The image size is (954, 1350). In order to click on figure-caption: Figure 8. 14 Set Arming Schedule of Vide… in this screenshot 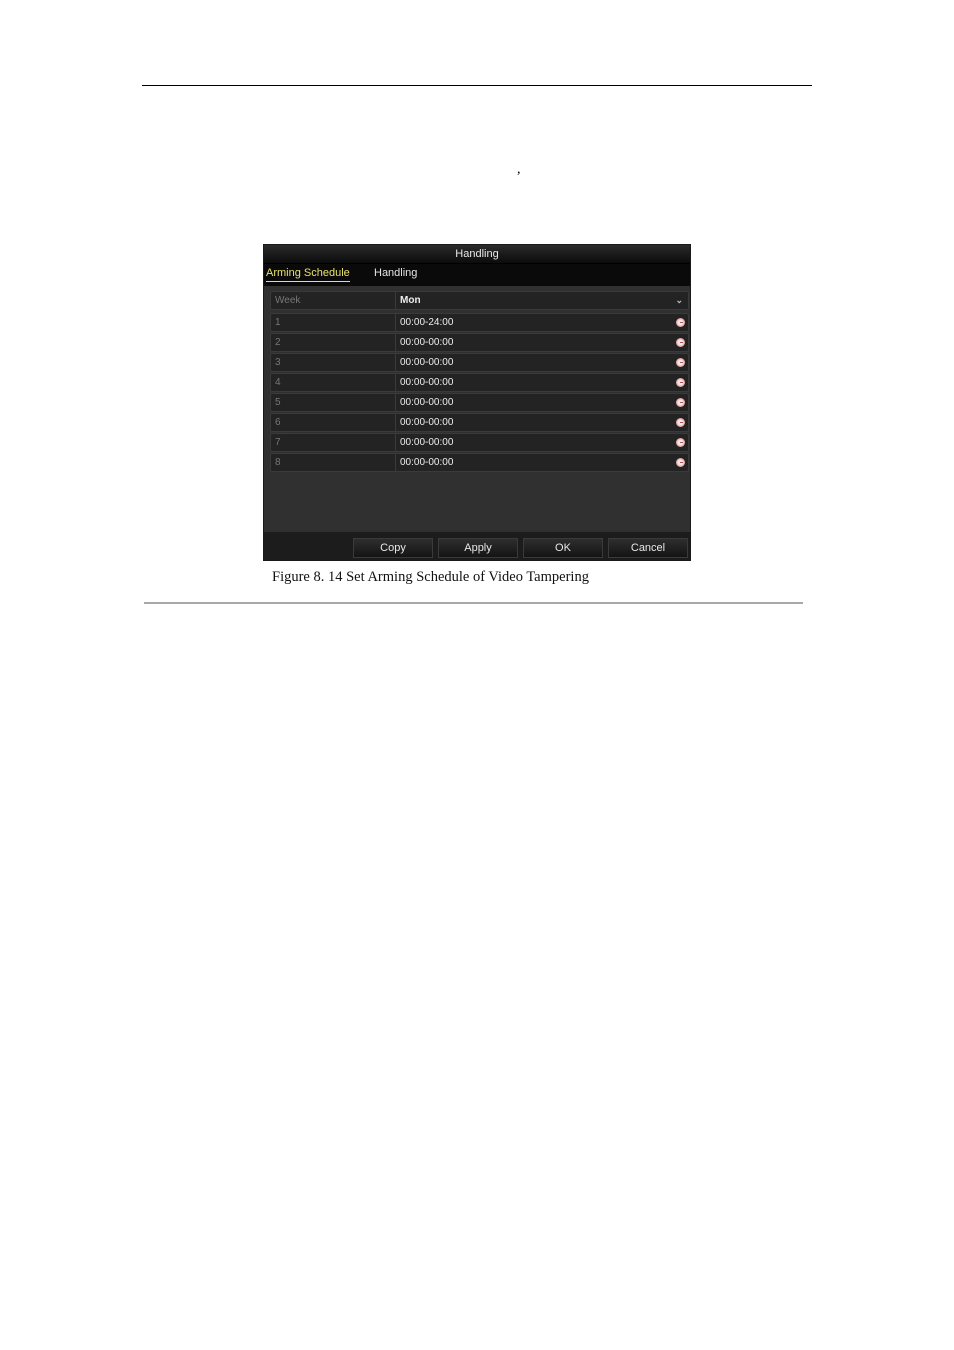, I will do `click(430, 577)`.